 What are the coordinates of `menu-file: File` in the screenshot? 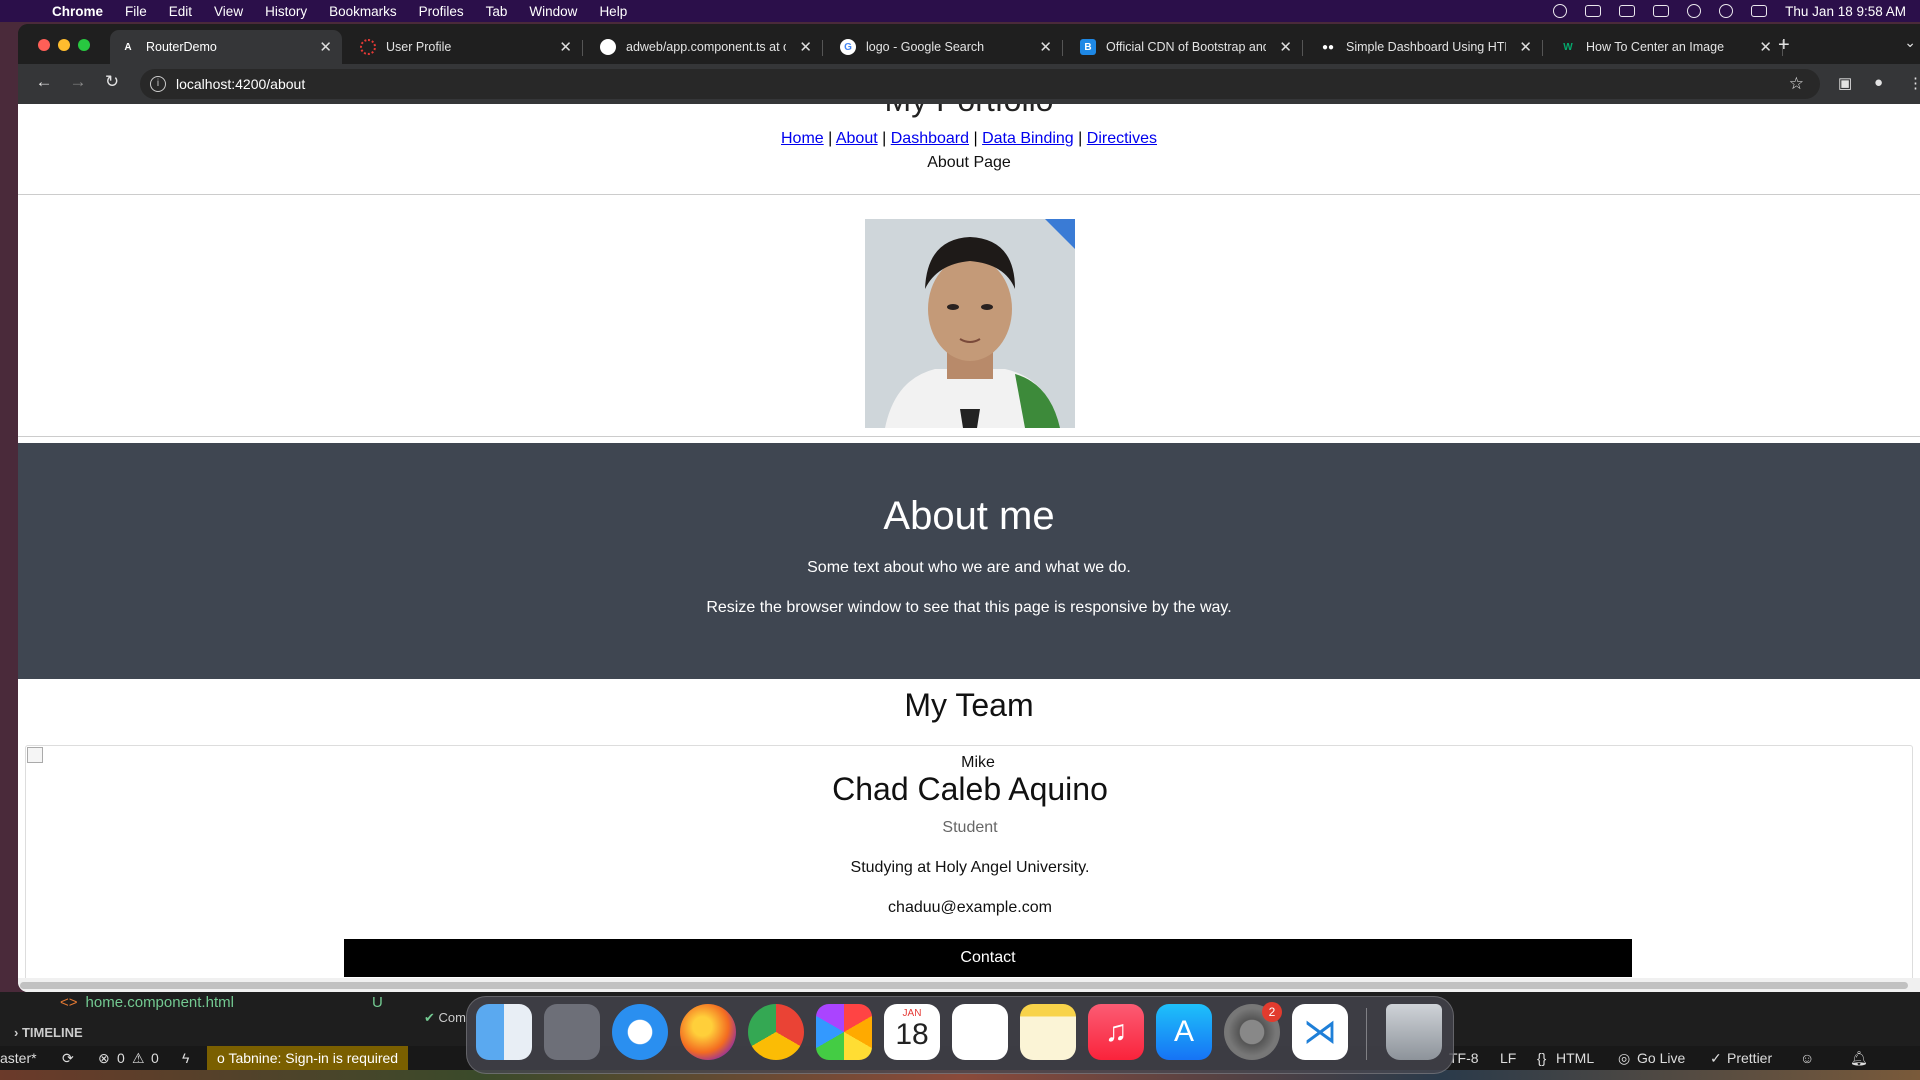 It's located at (136, 11).